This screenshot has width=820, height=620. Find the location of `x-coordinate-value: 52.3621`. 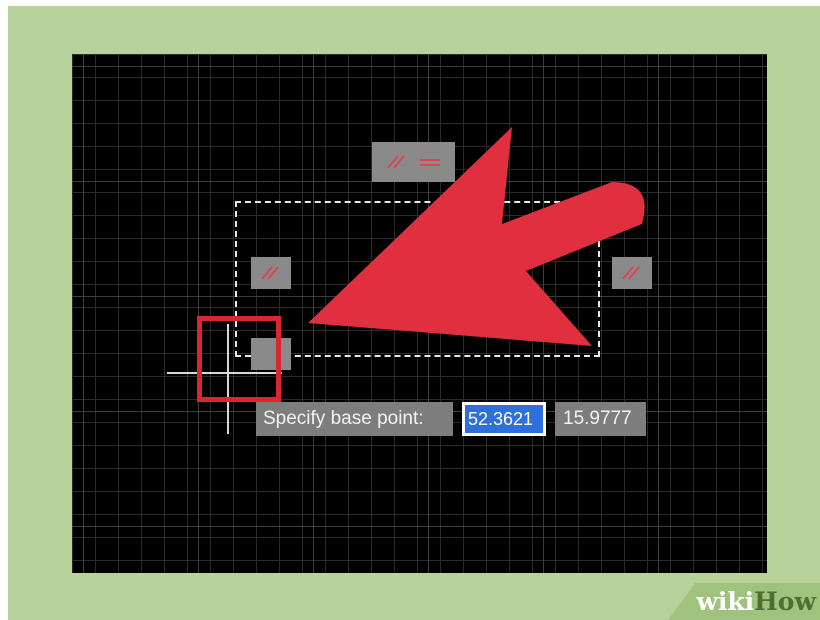

x-coordinate-value: 52.3621 is located at coordinates (504, 419).